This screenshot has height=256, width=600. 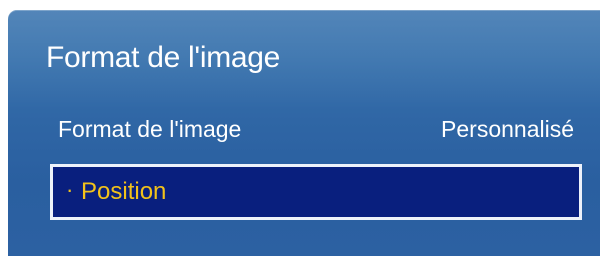 What do you see at coordinates (150, 129) in the screenshot?
I see `menu-item-label: Format de l'image` at bounding box center [150, 129].